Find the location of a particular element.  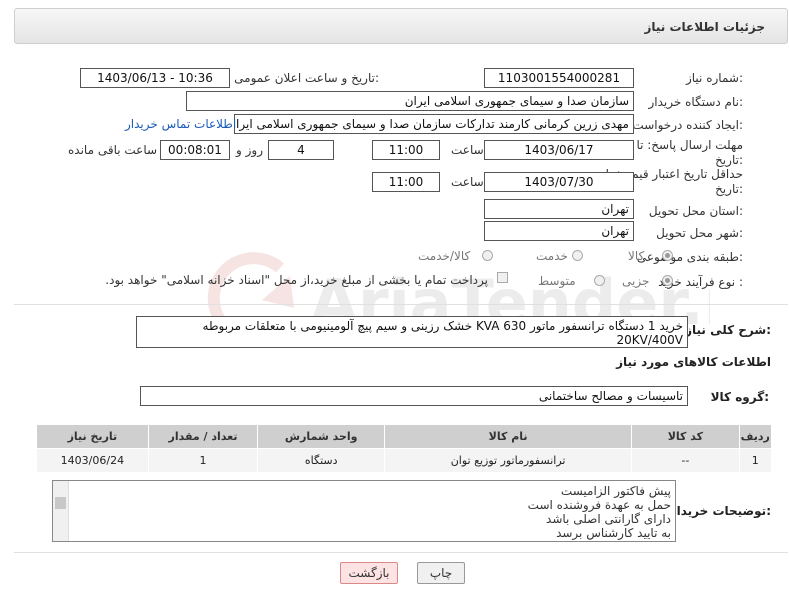

validity-time-field: 11:00 is located at coordinates (406, 182).